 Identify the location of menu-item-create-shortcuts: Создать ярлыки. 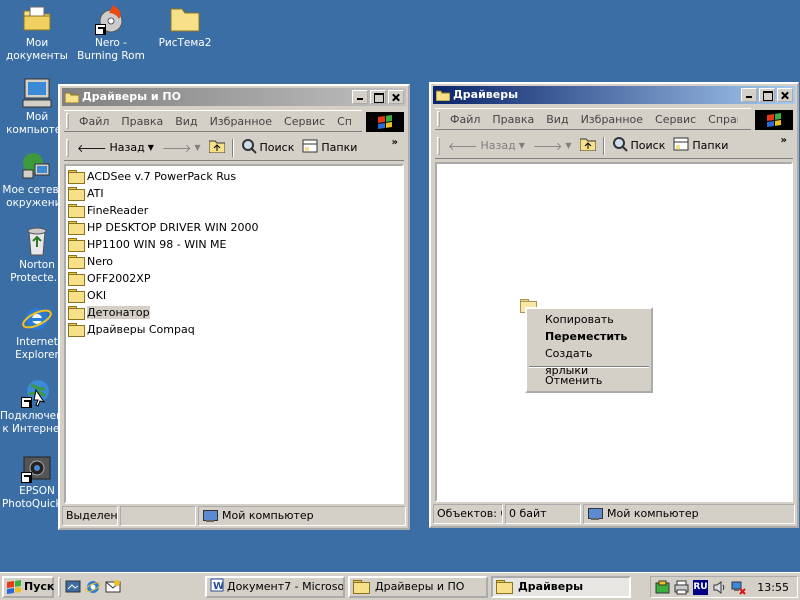
(589, 361).